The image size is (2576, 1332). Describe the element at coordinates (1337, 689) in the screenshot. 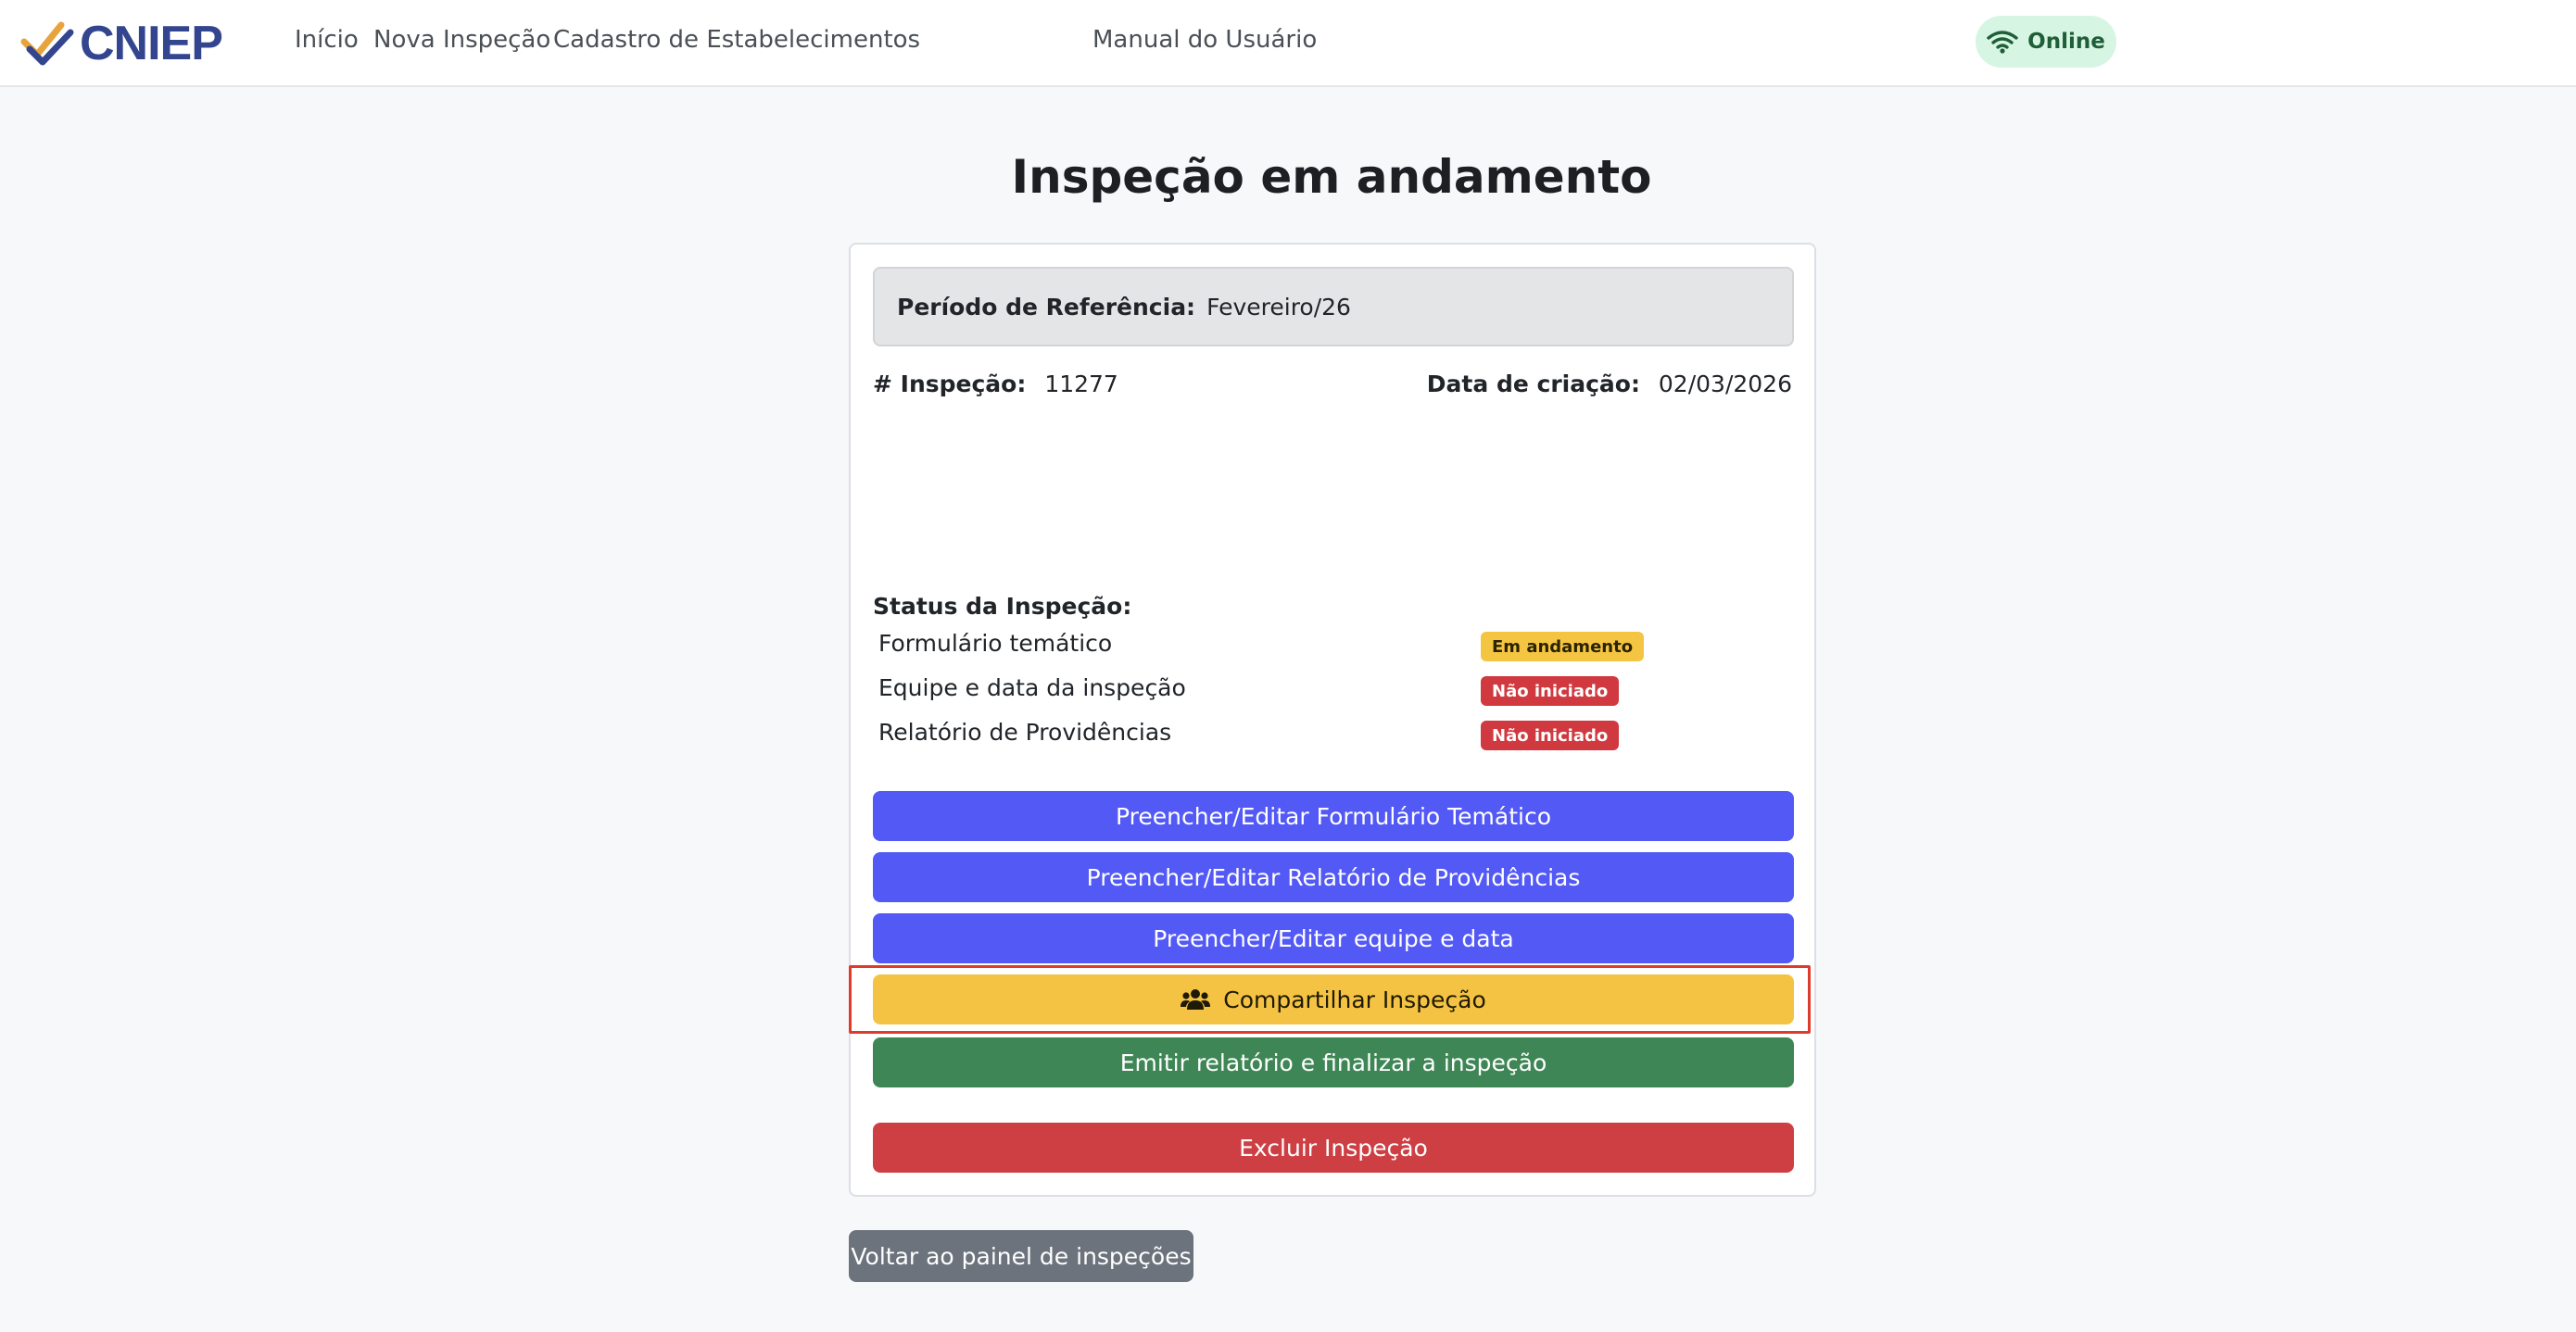

I see `status-row-equipe: Equipe e data da inspeção Não iniciado` at that location.